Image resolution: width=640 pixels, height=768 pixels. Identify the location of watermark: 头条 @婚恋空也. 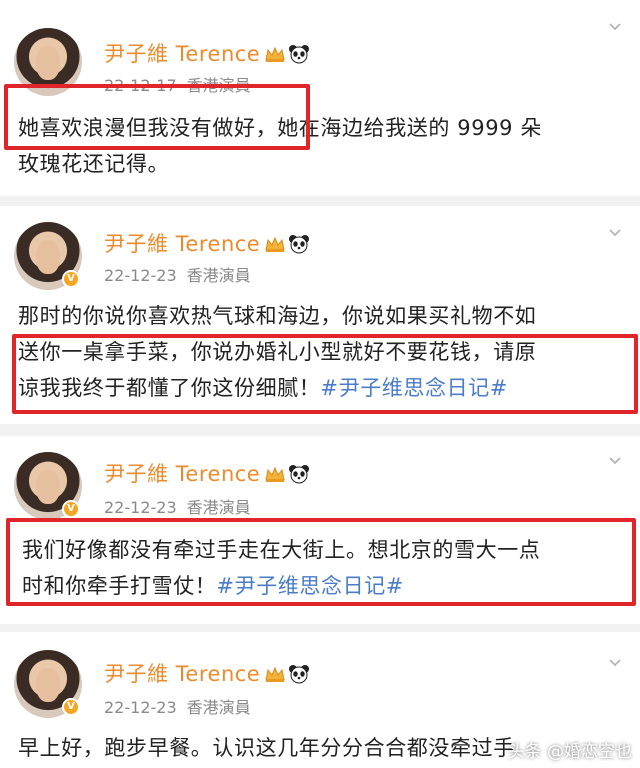
(569, 752).